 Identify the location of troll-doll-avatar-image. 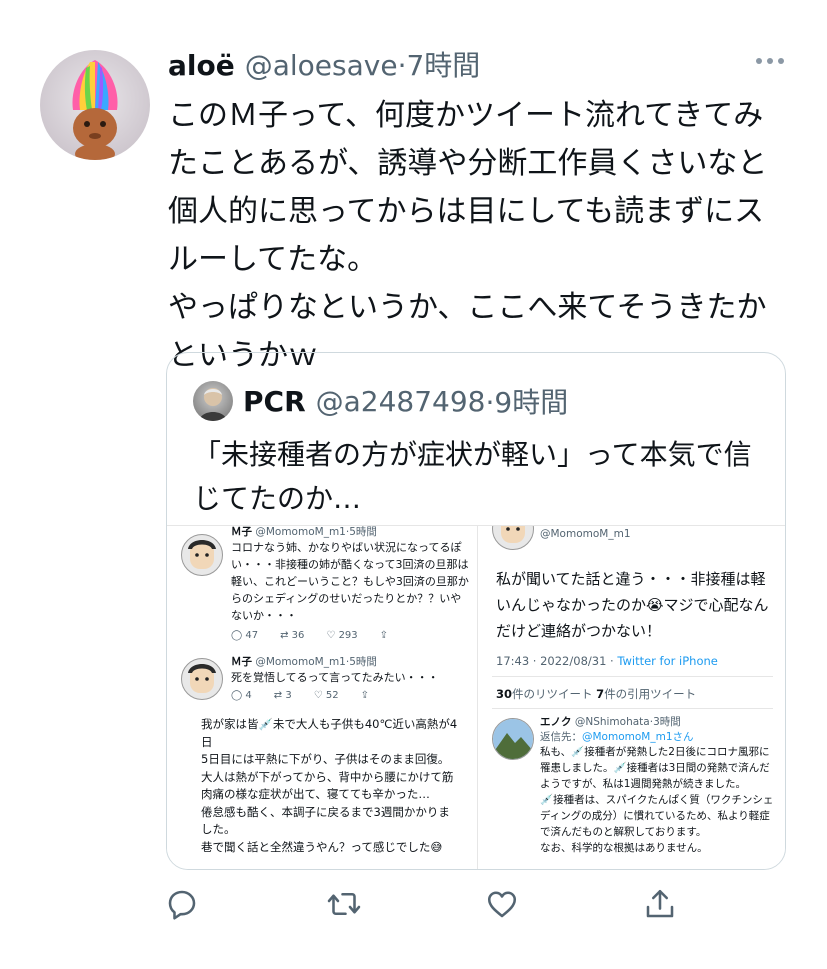
(95, 110).